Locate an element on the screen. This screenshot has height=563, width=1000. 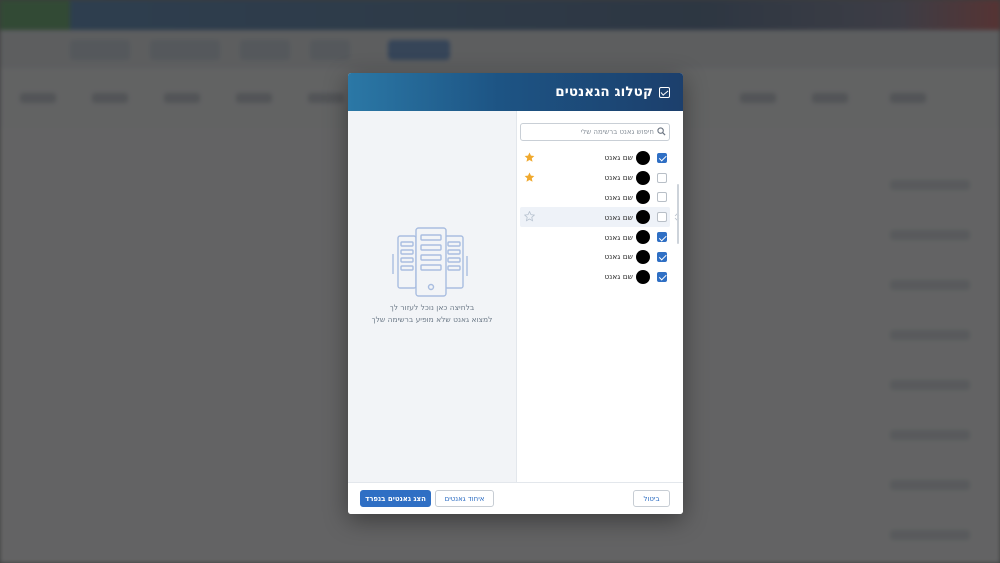
list-scrollbar is located at coordinates (678, 214).